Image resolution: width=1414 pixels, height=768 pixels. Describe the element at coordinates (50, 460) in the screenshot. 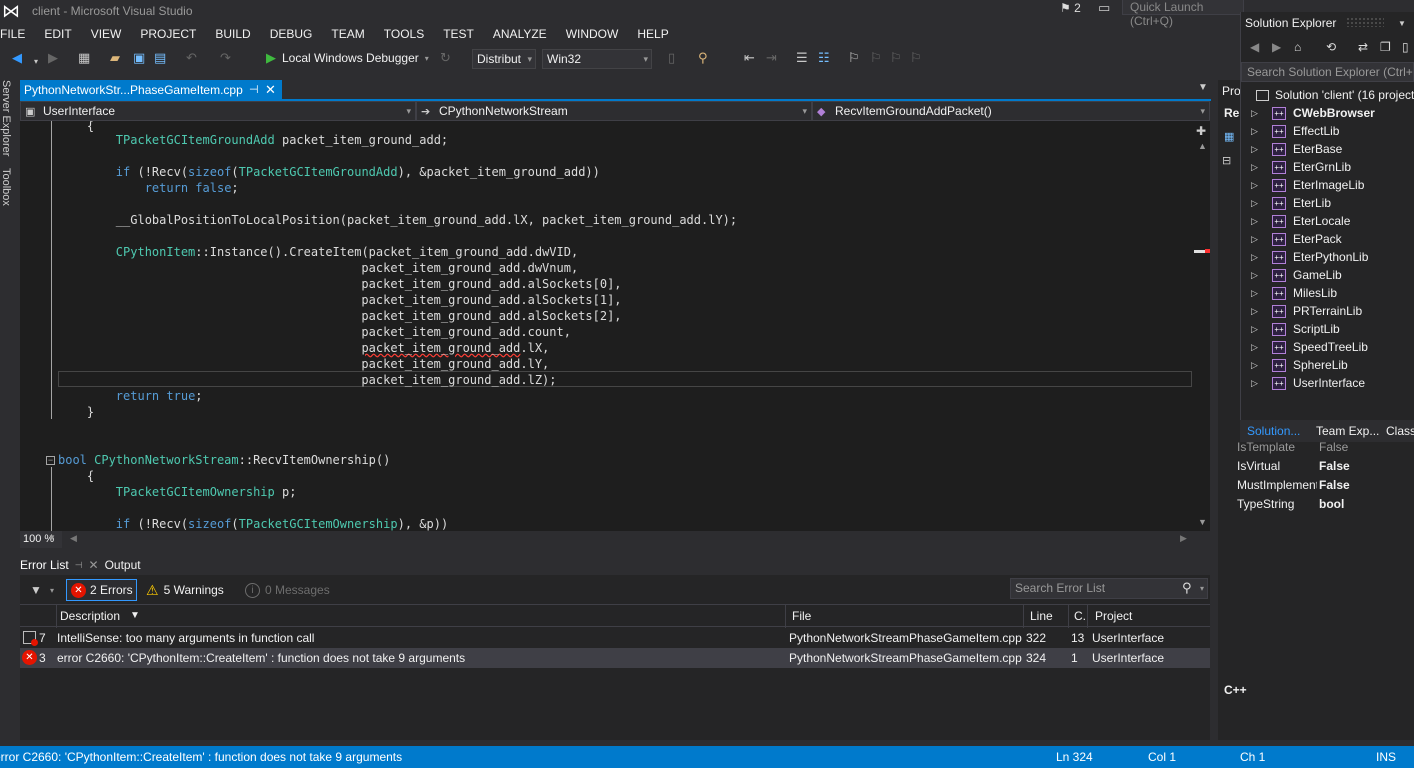

I see `collapse-icon: −` at that location.